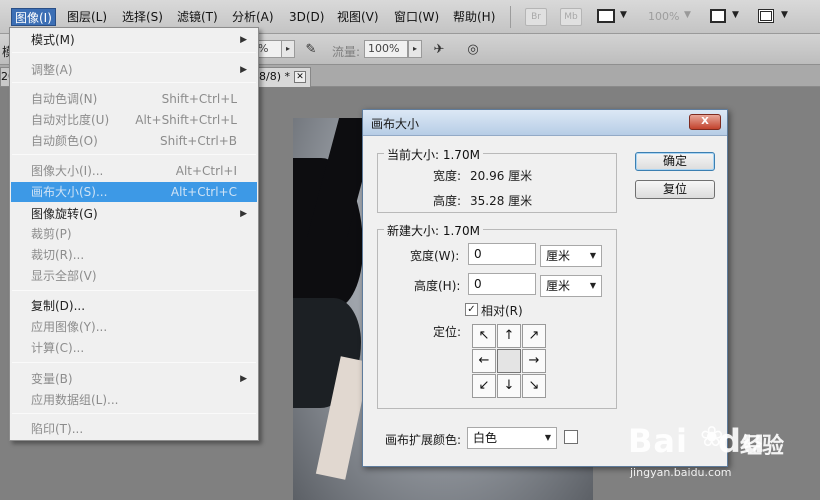 Image resolution: width=820 pixels, height=500 pixels. Describe the element at coordinates (509, 336) in the screenshot. I see `anchor-top: ↑` at that location.